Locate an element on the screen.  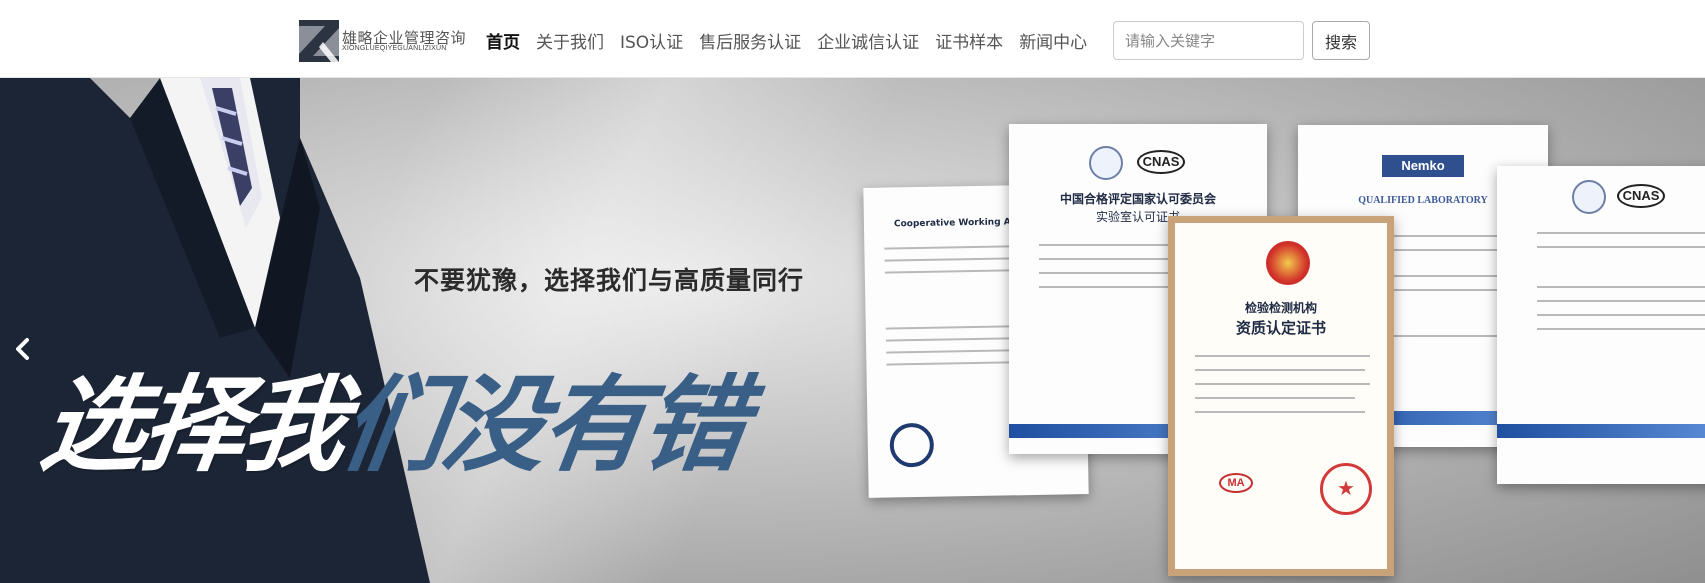
logo-mark-icon is located at coordinates (319, 41).